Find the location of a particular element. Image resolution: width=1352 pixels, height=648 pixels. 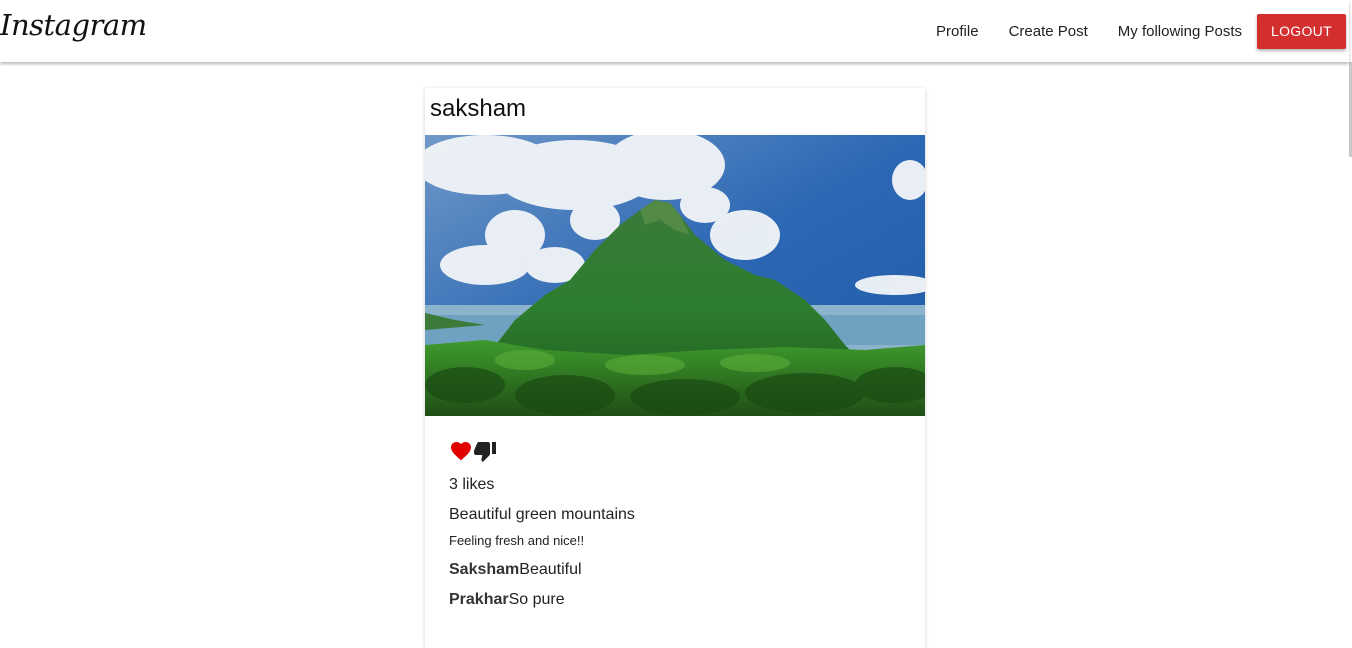

comment-user: Saksham is located at coordinates (484, 569).